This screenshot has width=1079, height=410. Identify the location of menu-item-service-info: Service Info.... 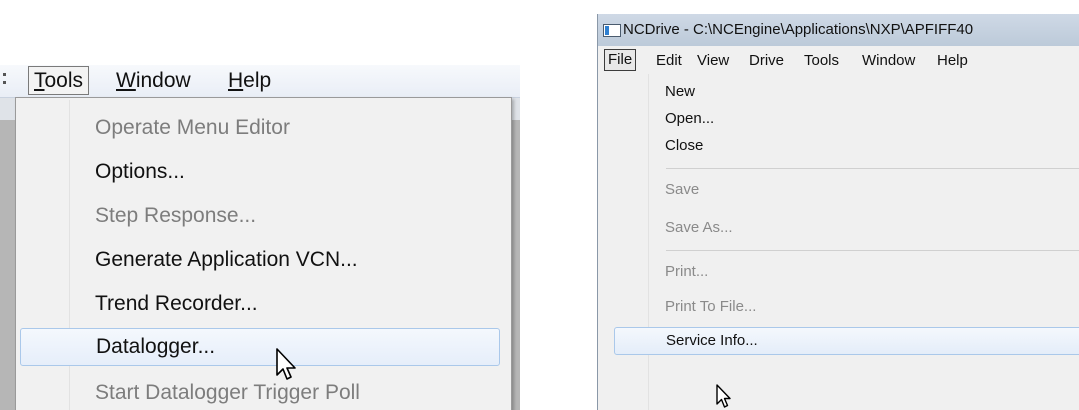
(846, 341).